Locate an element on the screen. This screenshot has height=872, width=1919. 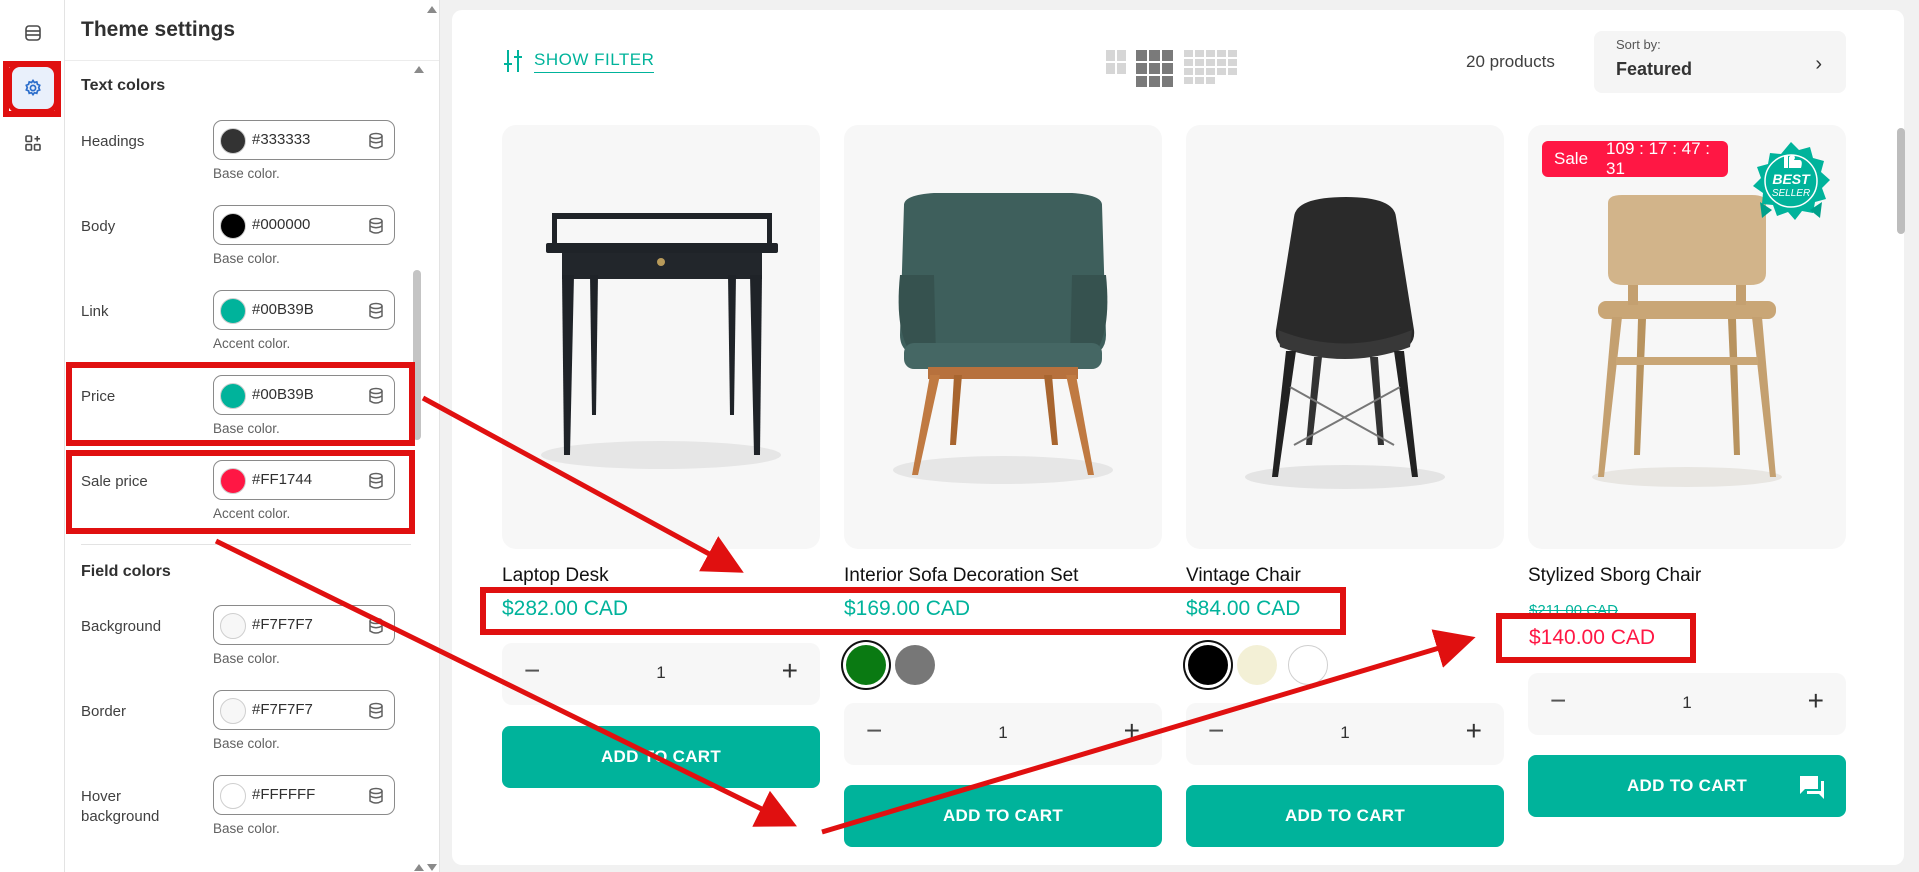
color-picker-field: #FFFFFF is located at coordinates (304, 795).